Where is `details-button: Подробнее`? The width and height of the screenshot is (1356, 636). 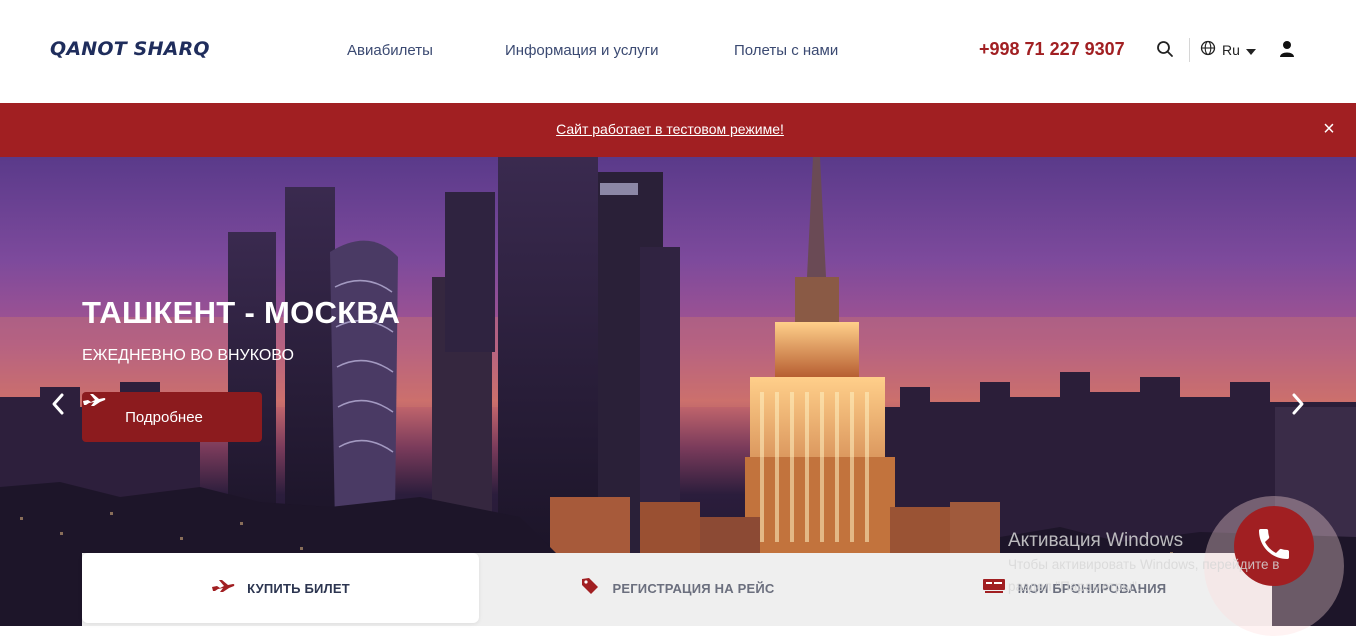
details-button: Подробнее is located at coordinates (172, 417).